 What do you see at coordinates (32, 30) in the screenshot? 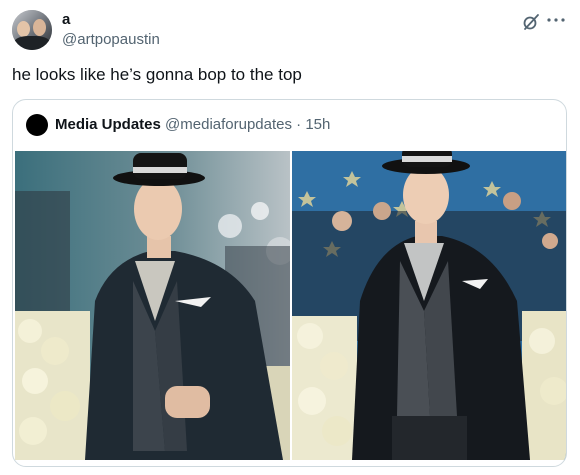
I see `author-avatar` at bounding box center [32, 30].